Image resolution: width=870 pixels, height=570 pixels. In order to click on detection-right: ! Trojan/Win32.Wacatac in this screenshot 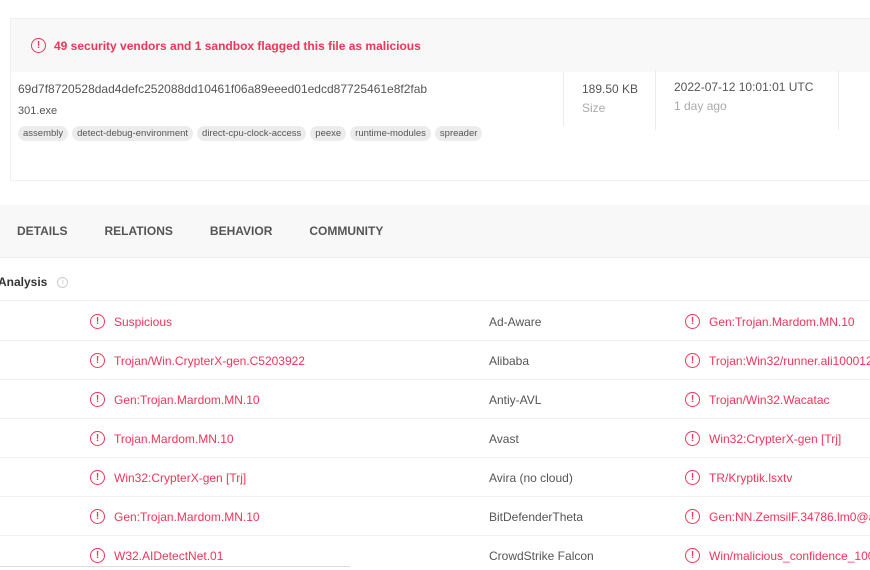, I will do `click(757, 399)`.